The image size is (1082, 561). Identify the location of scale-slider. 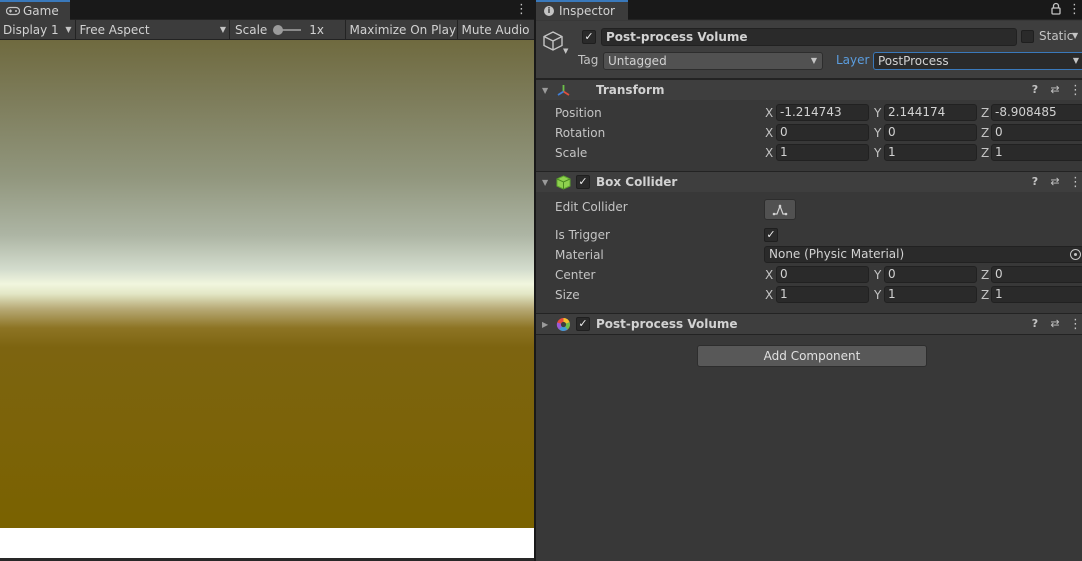
(287, 29).